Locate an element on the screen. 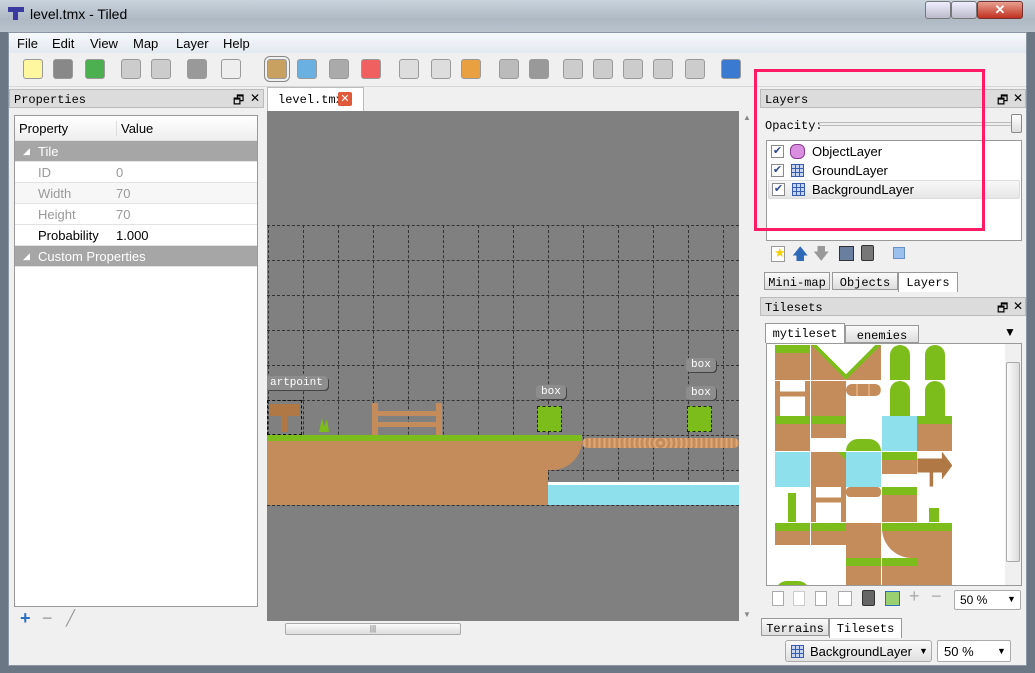 This screenshot has width=1035, height=673. new-layer-icon: ★ is located at coordinates (778, 253).